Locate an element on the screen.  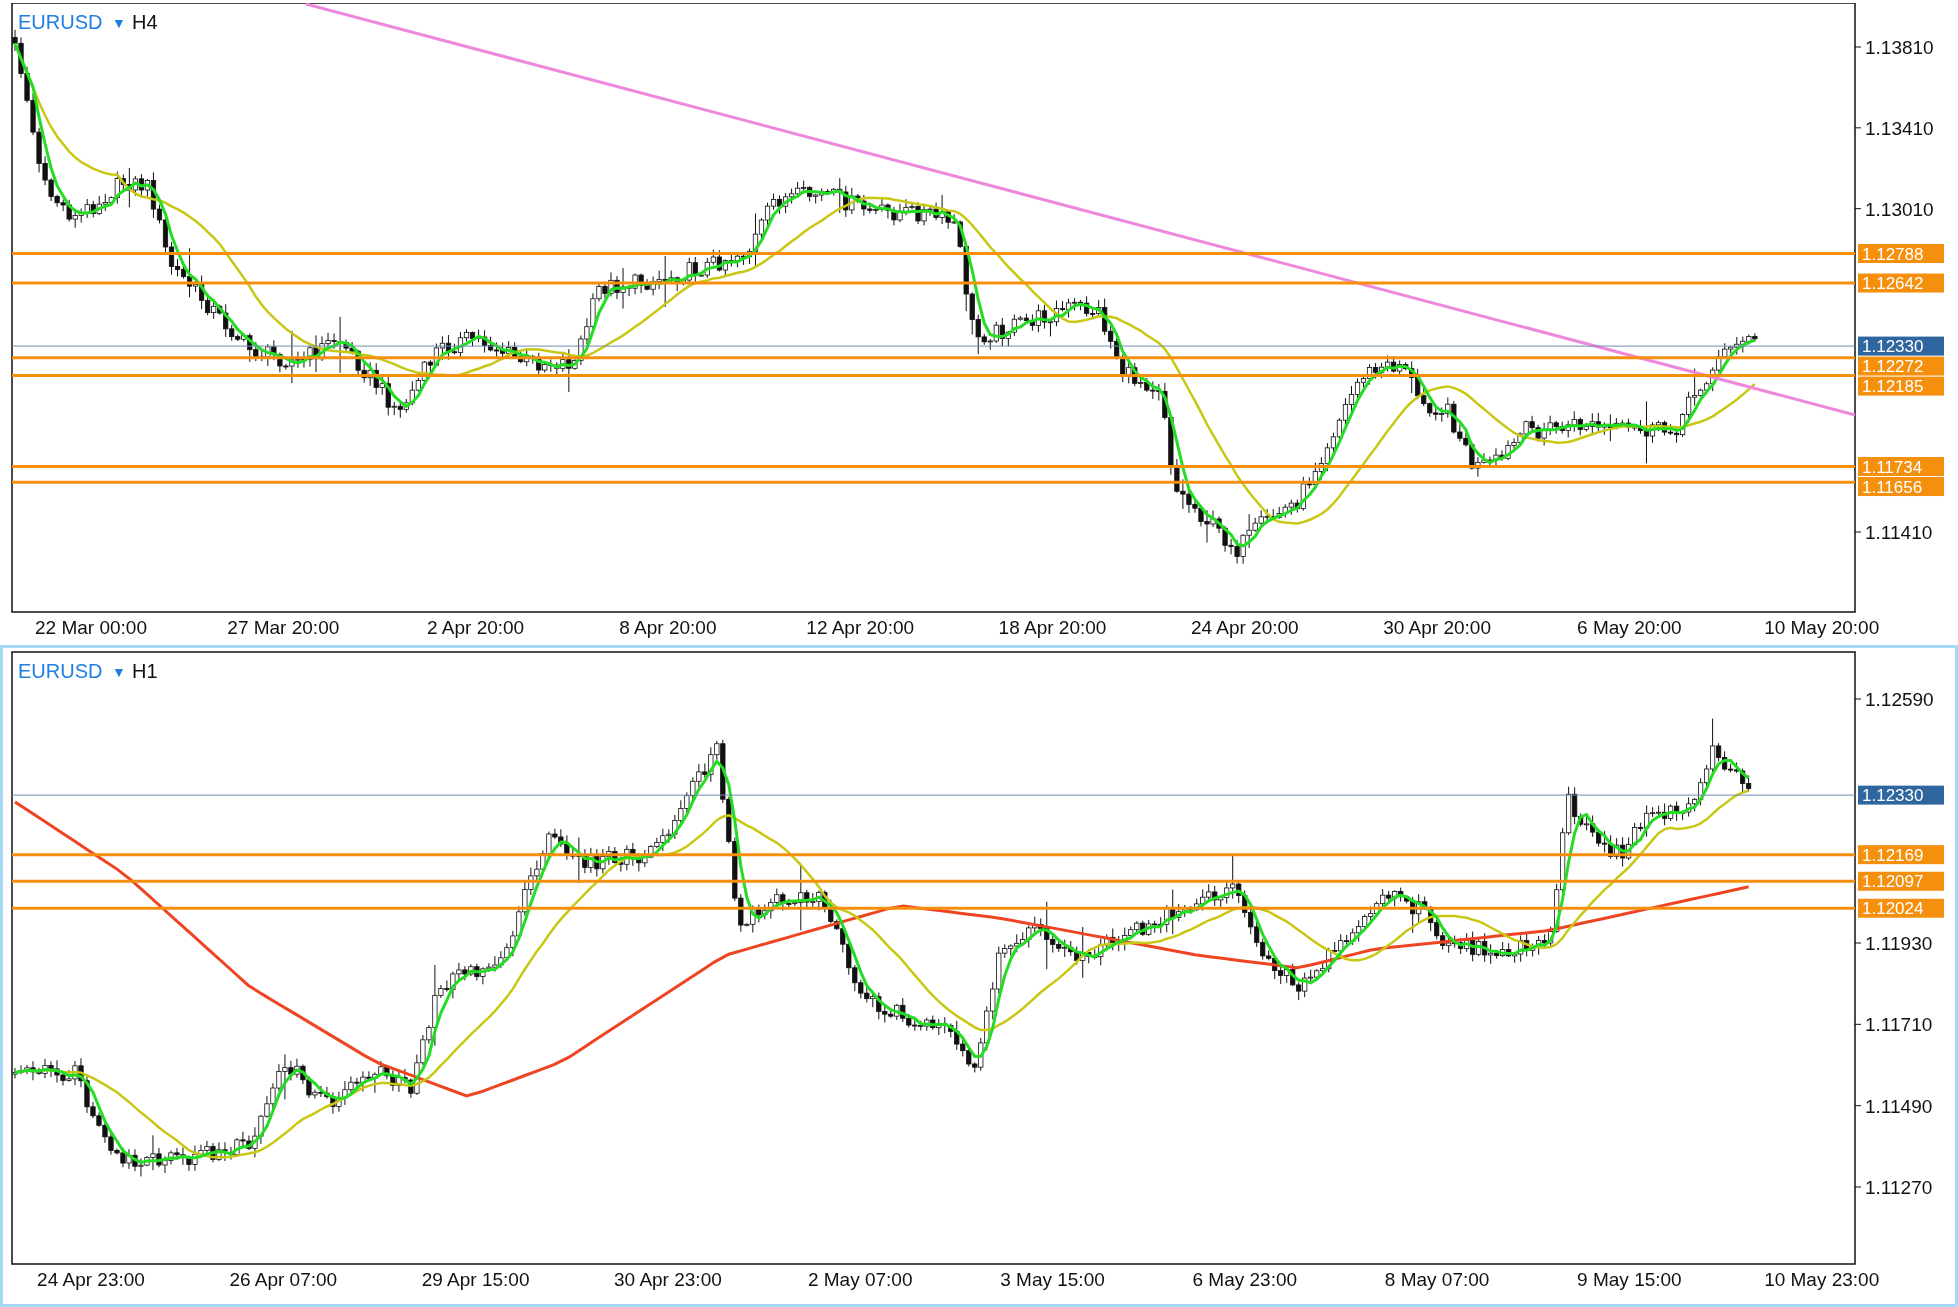
time-label: 29 Apr 15:00 is located at coordinates (475, 1279).